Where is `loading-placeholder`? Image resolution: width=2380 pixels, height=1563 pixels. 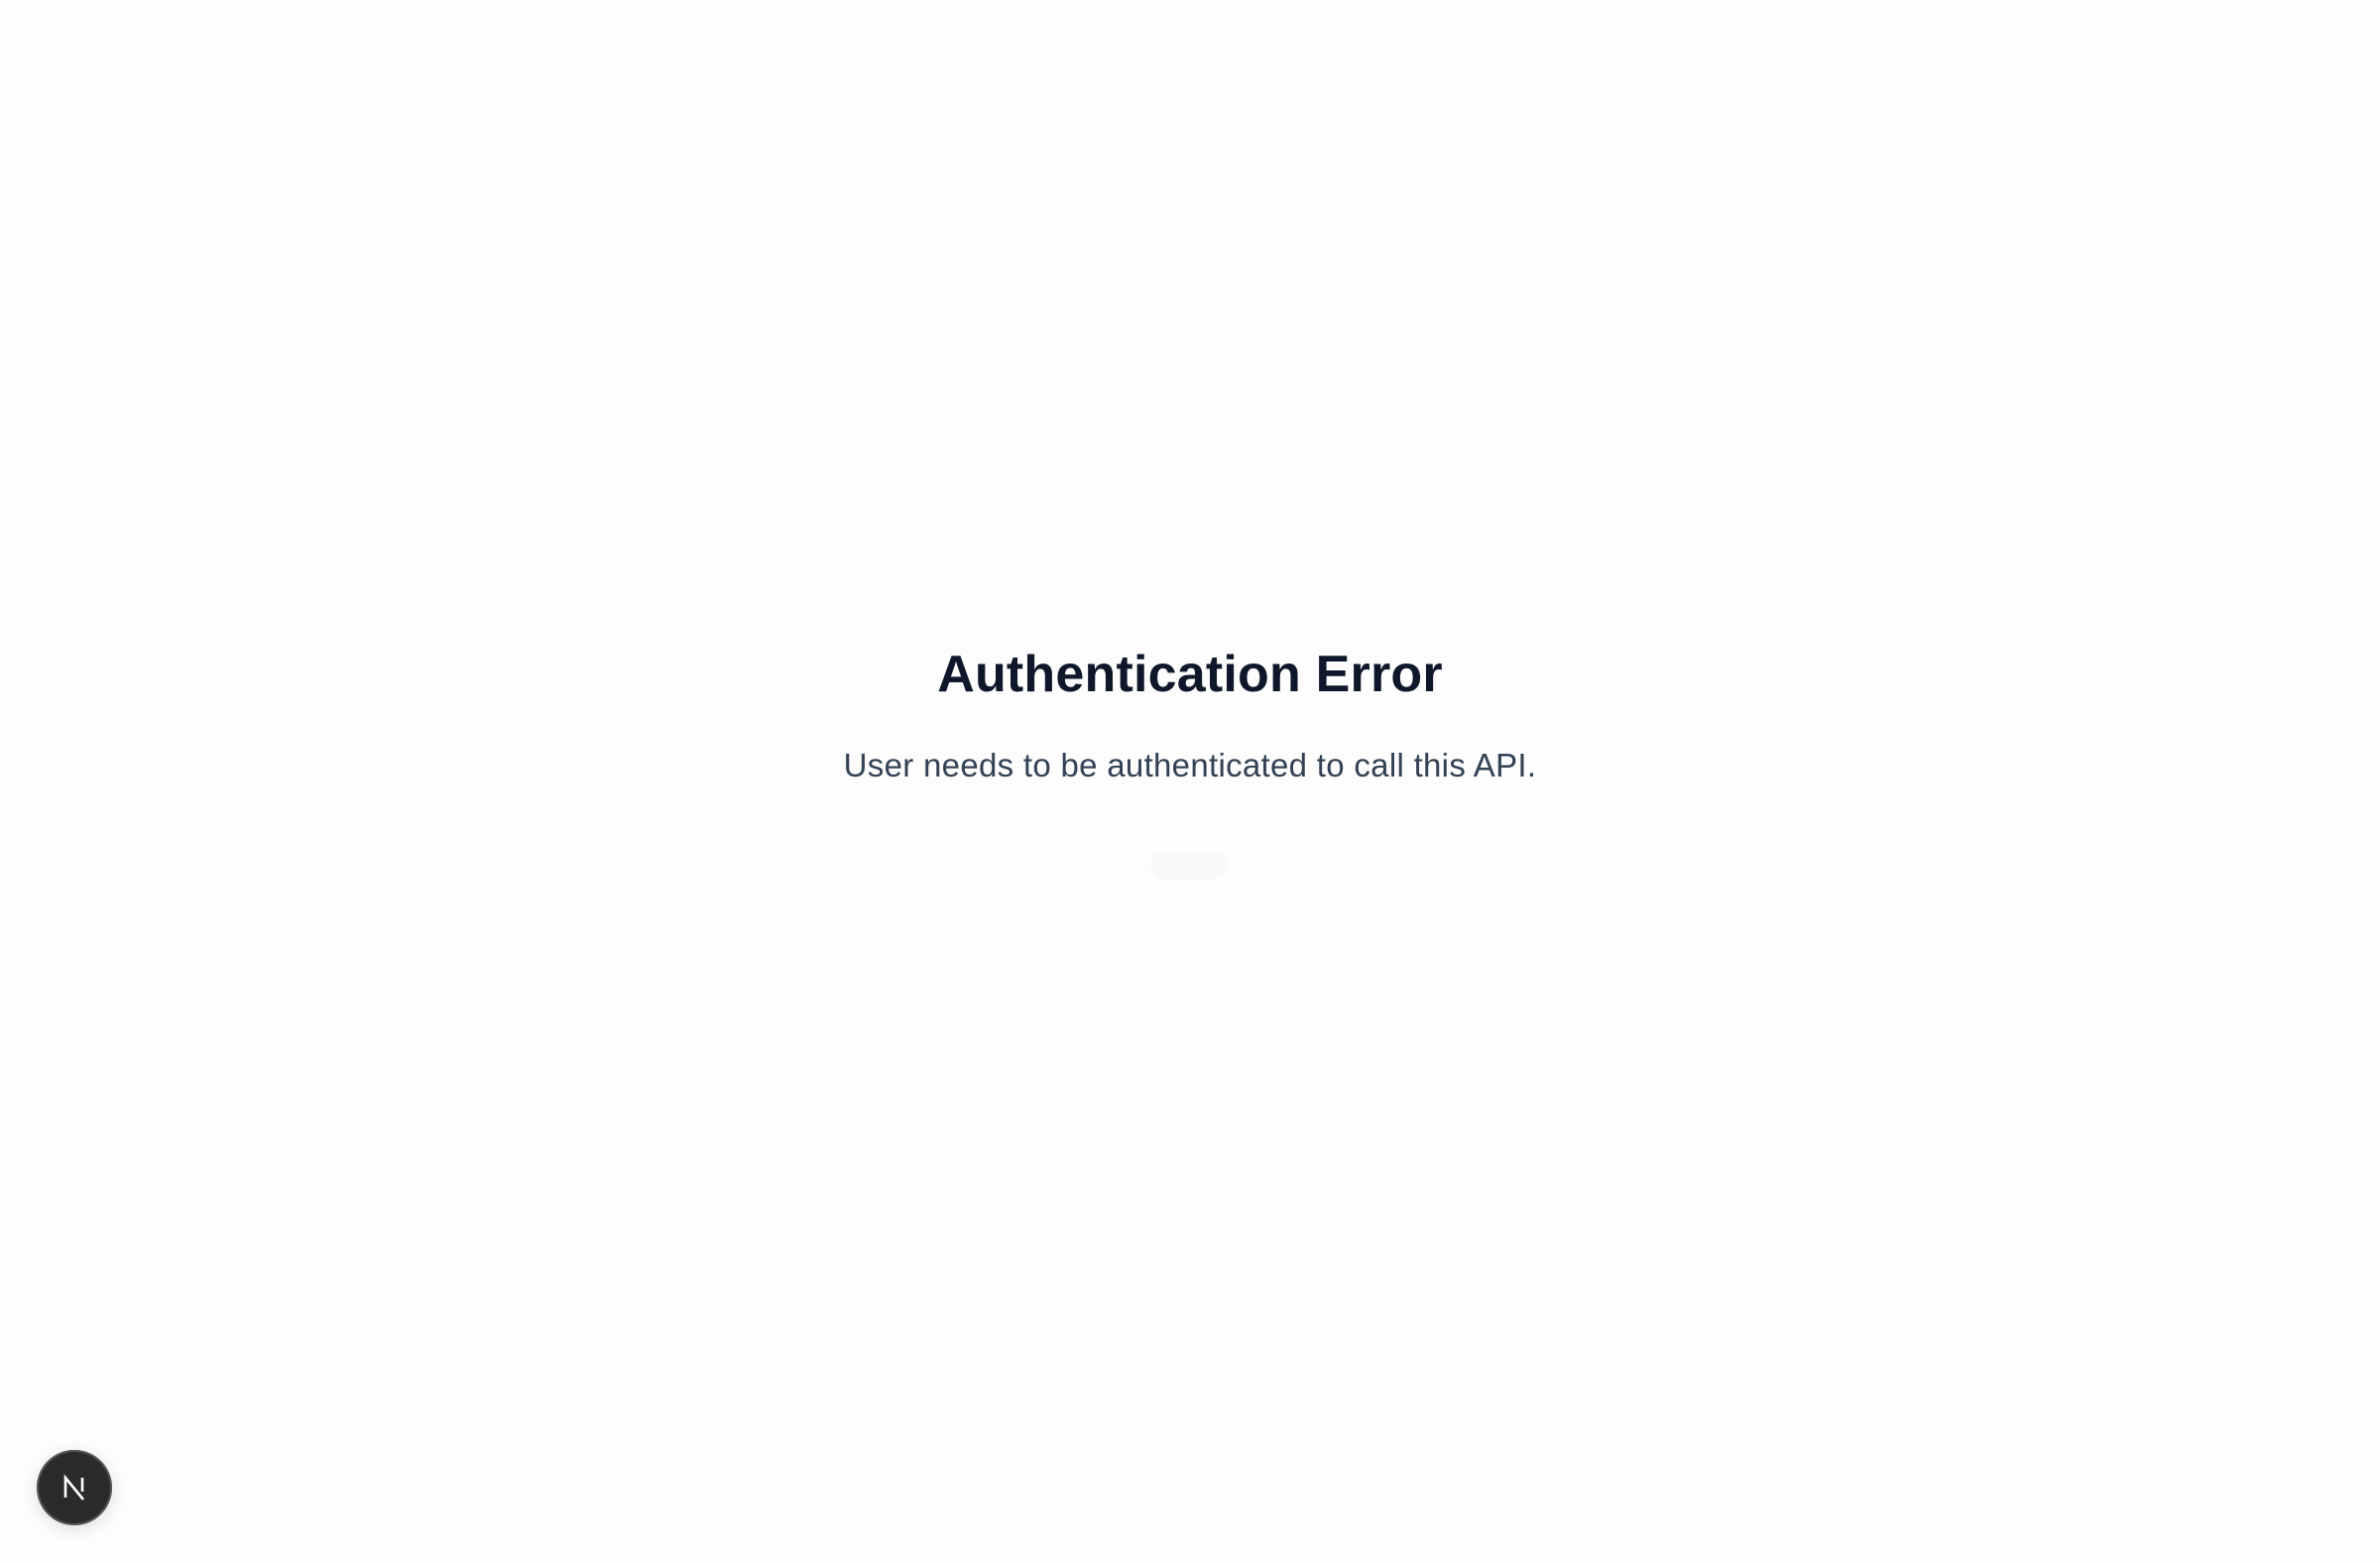
loading-placeholder is located at coordinates (1190, 865).